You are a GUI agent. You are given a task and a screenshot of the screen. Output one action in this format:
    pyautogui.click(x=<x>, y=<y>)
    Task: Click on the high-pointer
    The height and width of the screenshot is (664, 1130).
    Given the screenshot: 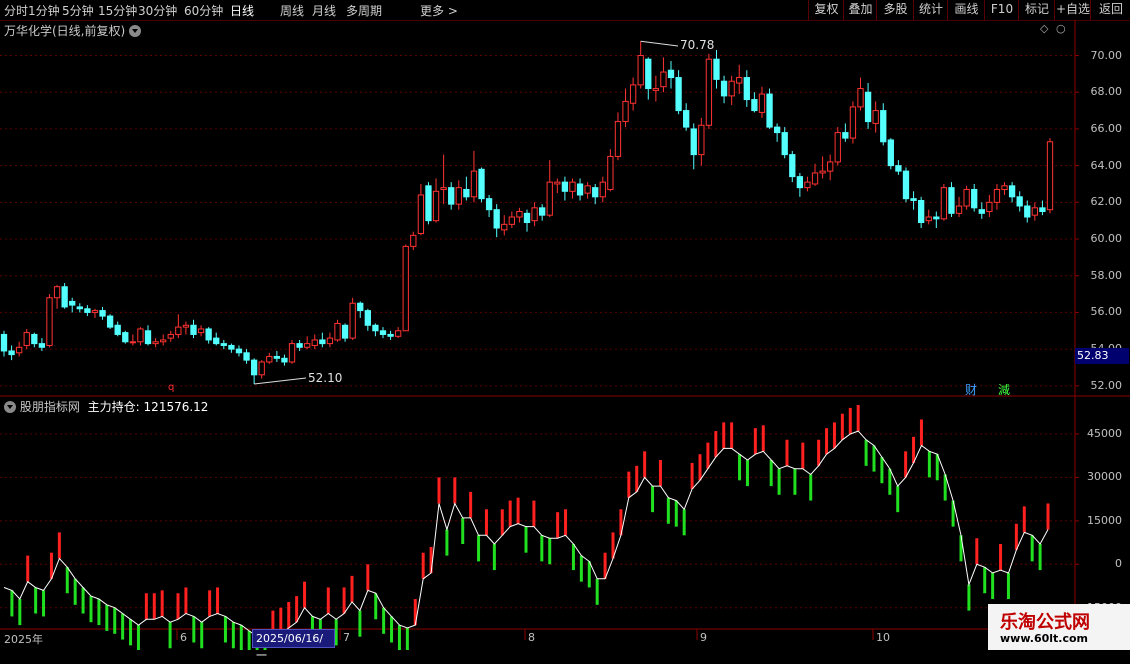 What is the action you would take?
    pyautogui.click(x=659, y=43)
    